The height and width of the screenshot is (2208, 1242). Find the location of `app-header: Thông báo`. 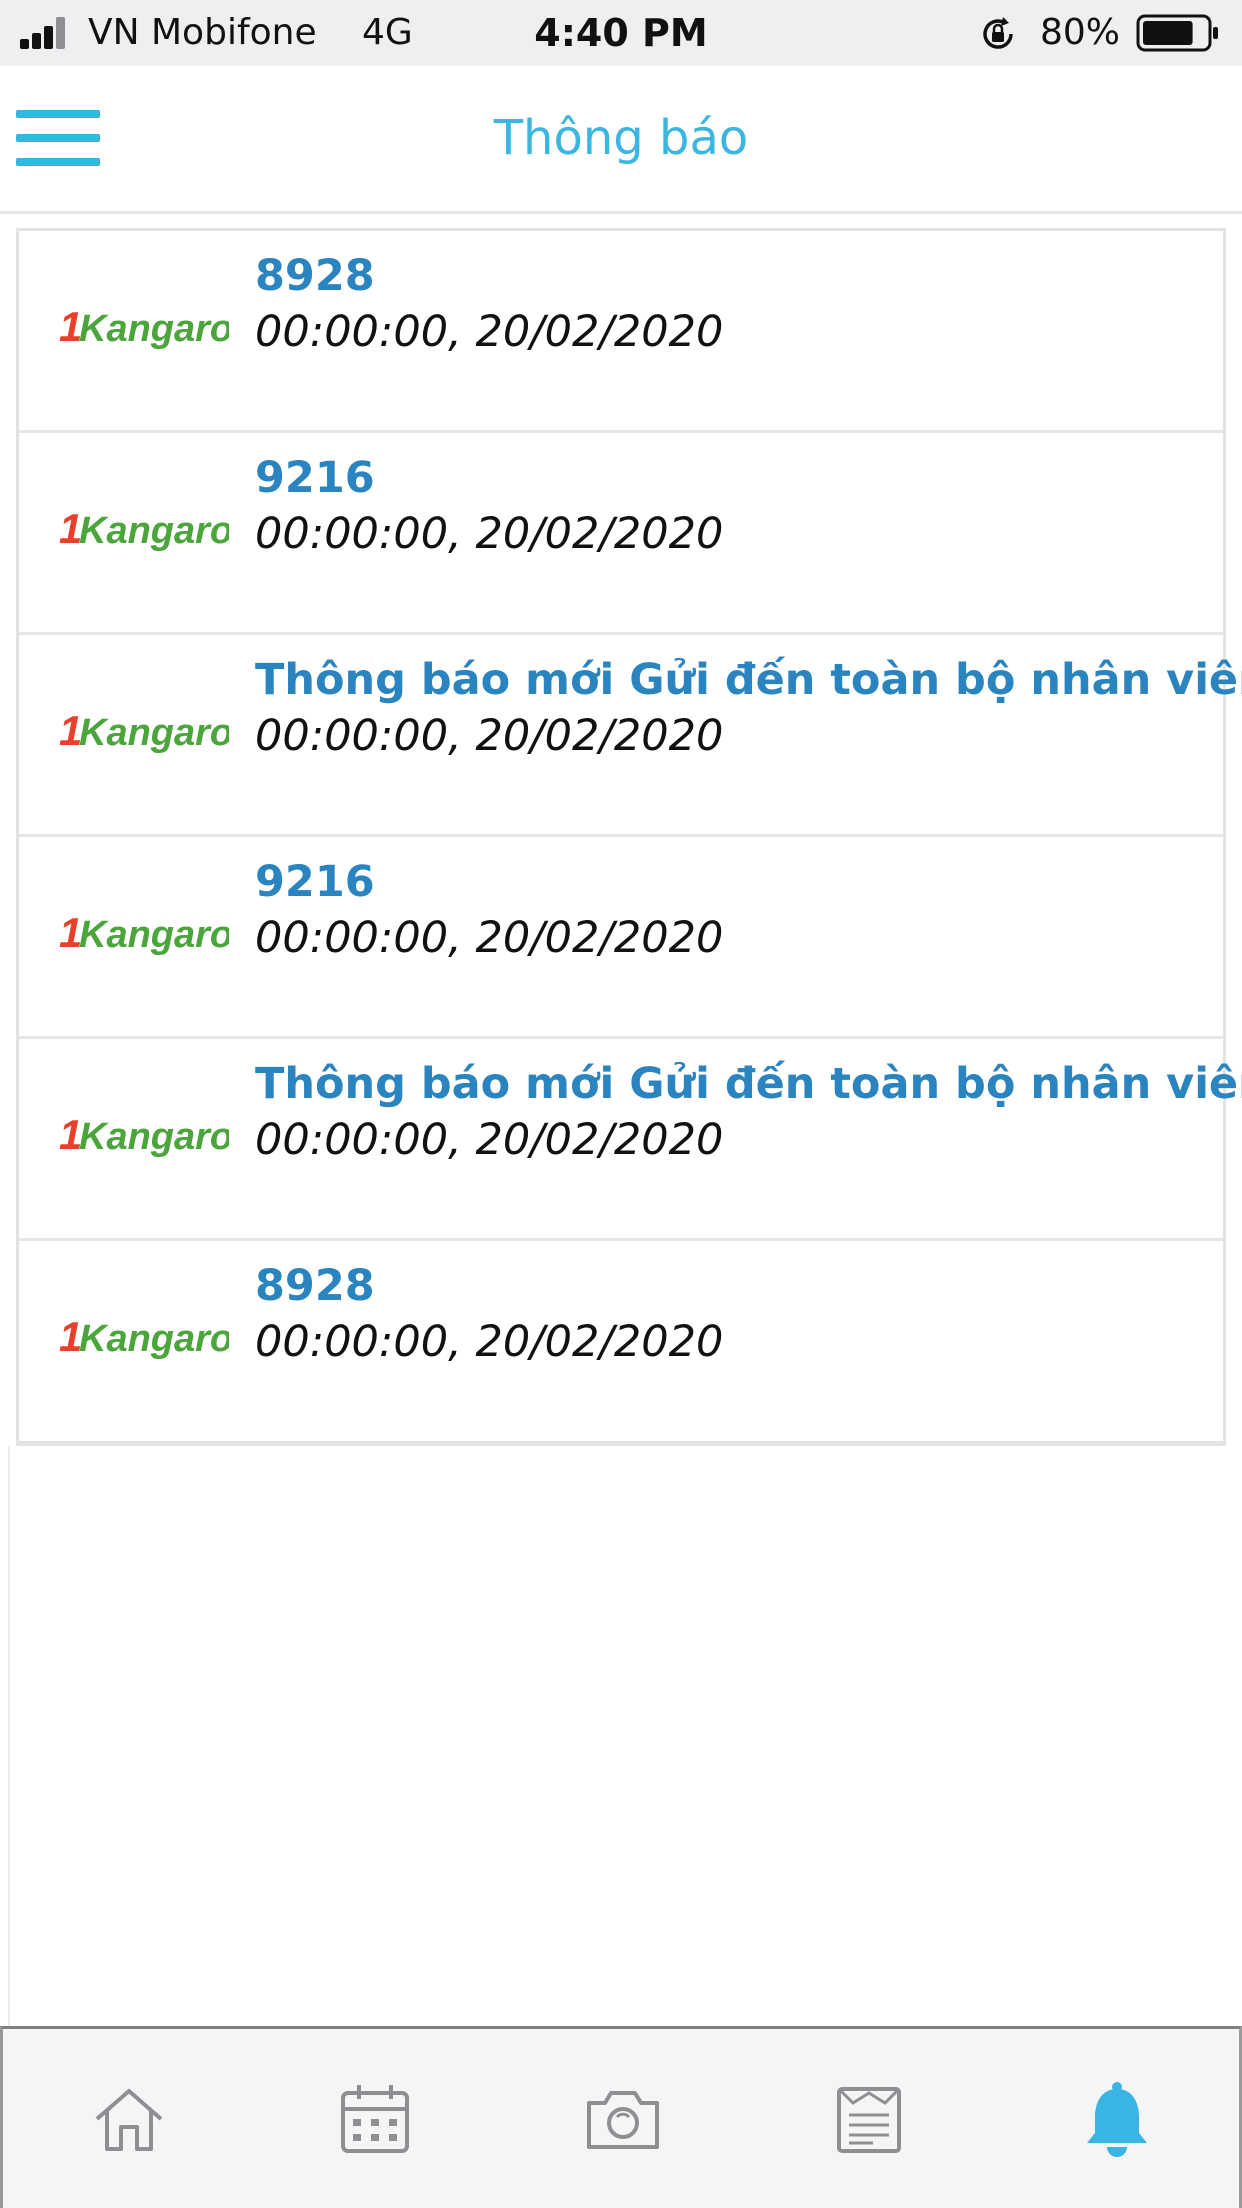

app-header: Thông báo is located at coordinates (621, 140).